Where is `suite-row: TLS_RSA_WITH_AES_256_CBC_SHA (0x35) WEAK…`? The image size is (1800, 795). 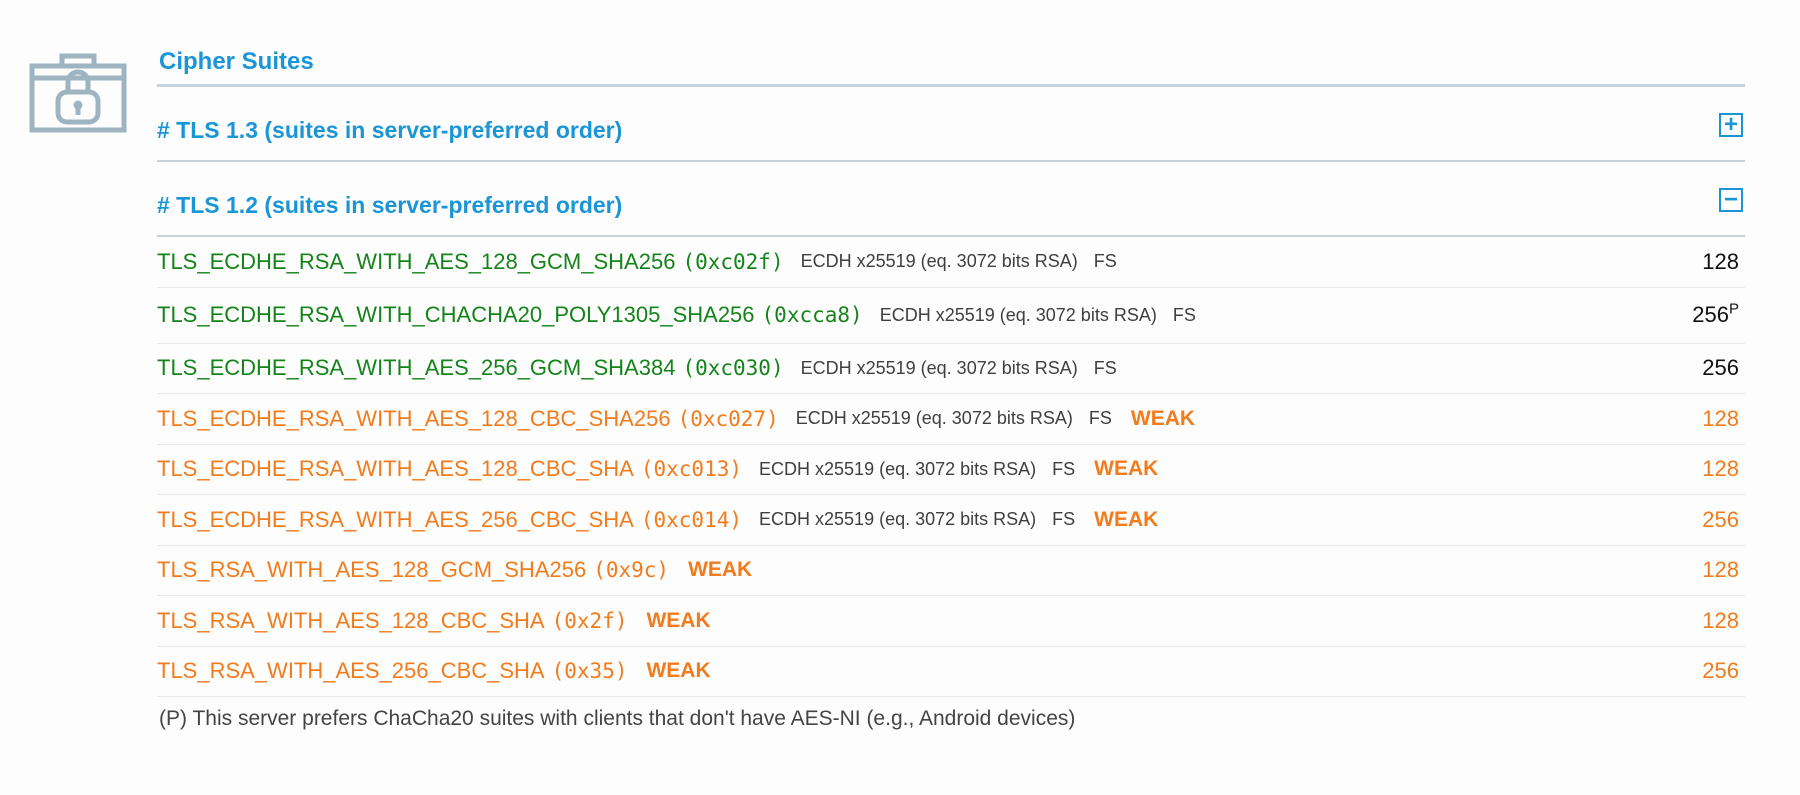 suite-row: TLS_RSA_WITH_AES_256_CBC_SHA (0x35) WEAK… is located at coordinates (951, 672).